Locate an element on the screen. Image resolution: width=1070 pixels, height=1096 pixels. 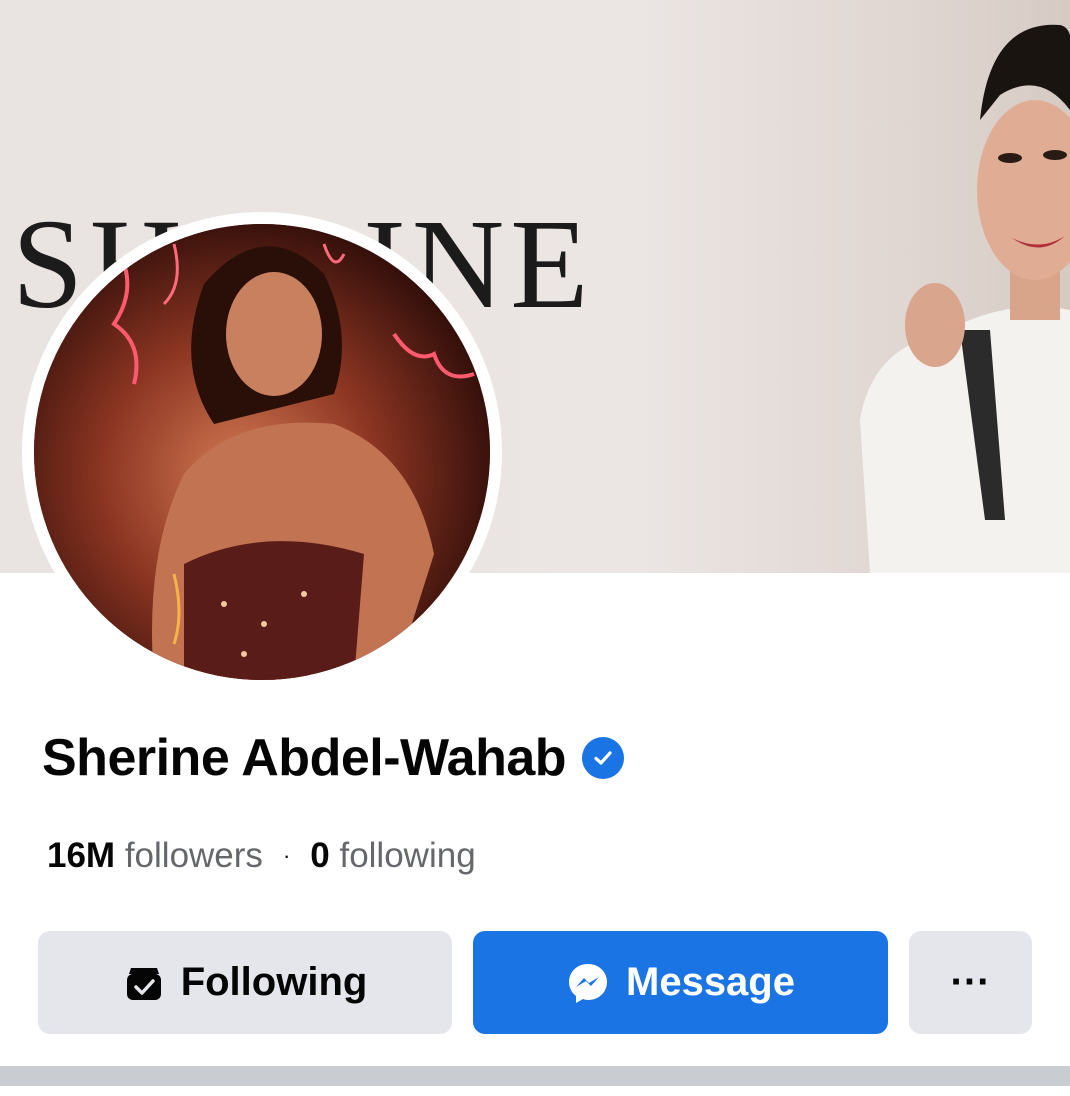
profile-name: Sherine Abdel-Wahab is located at coordinates (304, 758).